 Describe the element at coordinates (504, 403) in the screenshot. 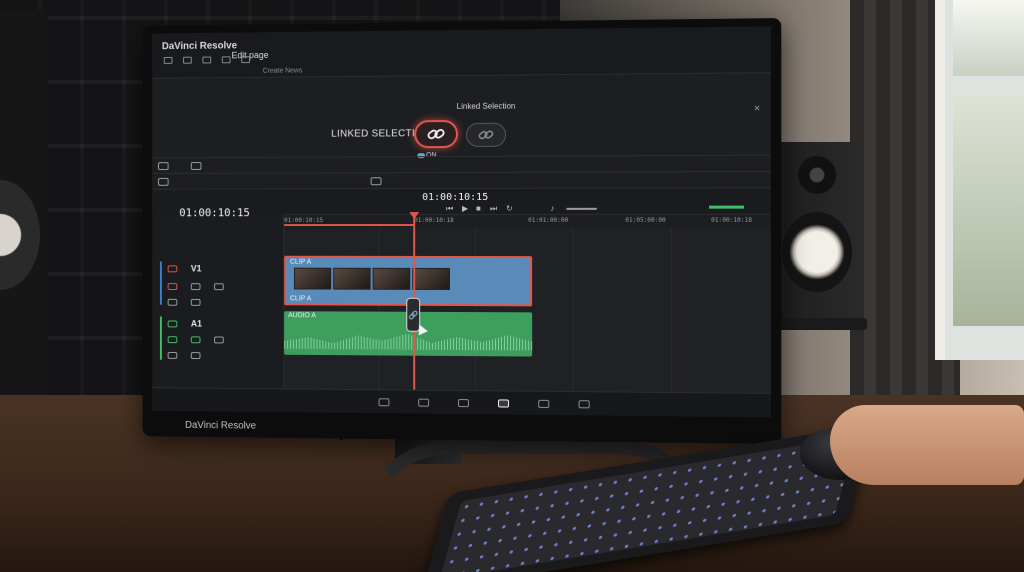

I see `edit-page-icon` at that location.